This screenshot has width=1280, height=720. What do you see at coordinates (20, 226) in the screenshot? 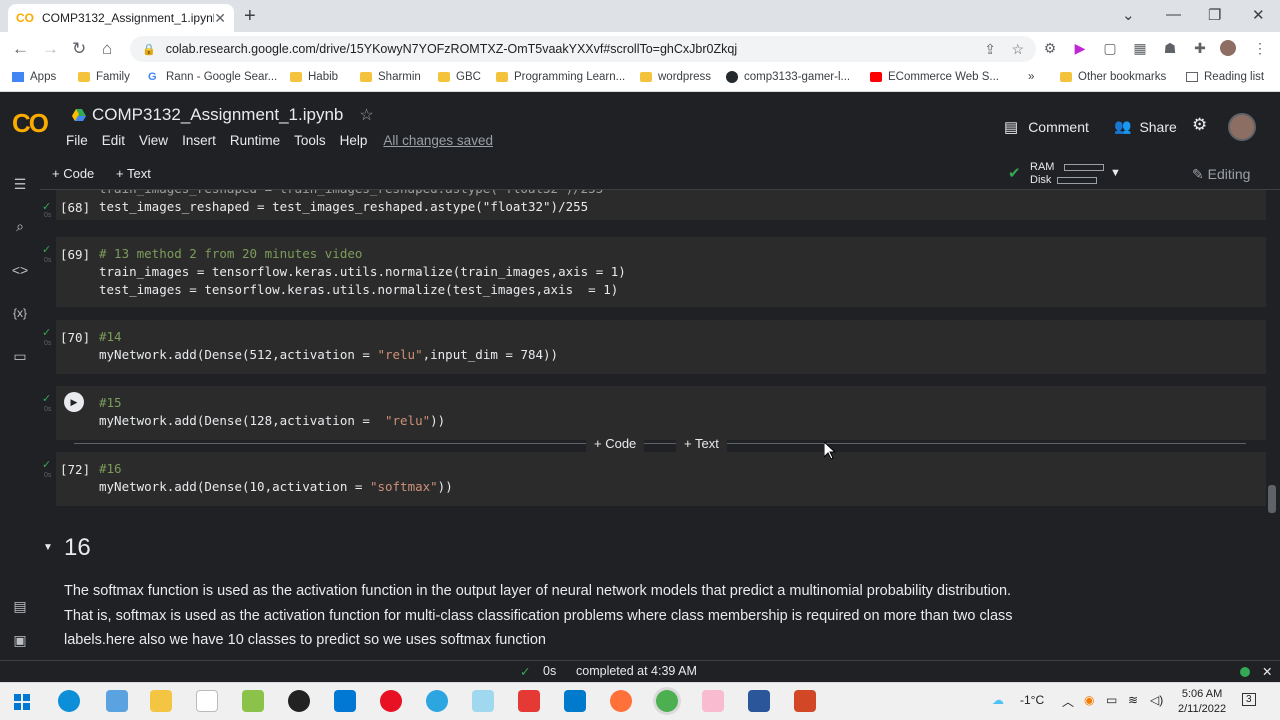
I see `search-icon: ⌕` at bounding box center [20, 226].